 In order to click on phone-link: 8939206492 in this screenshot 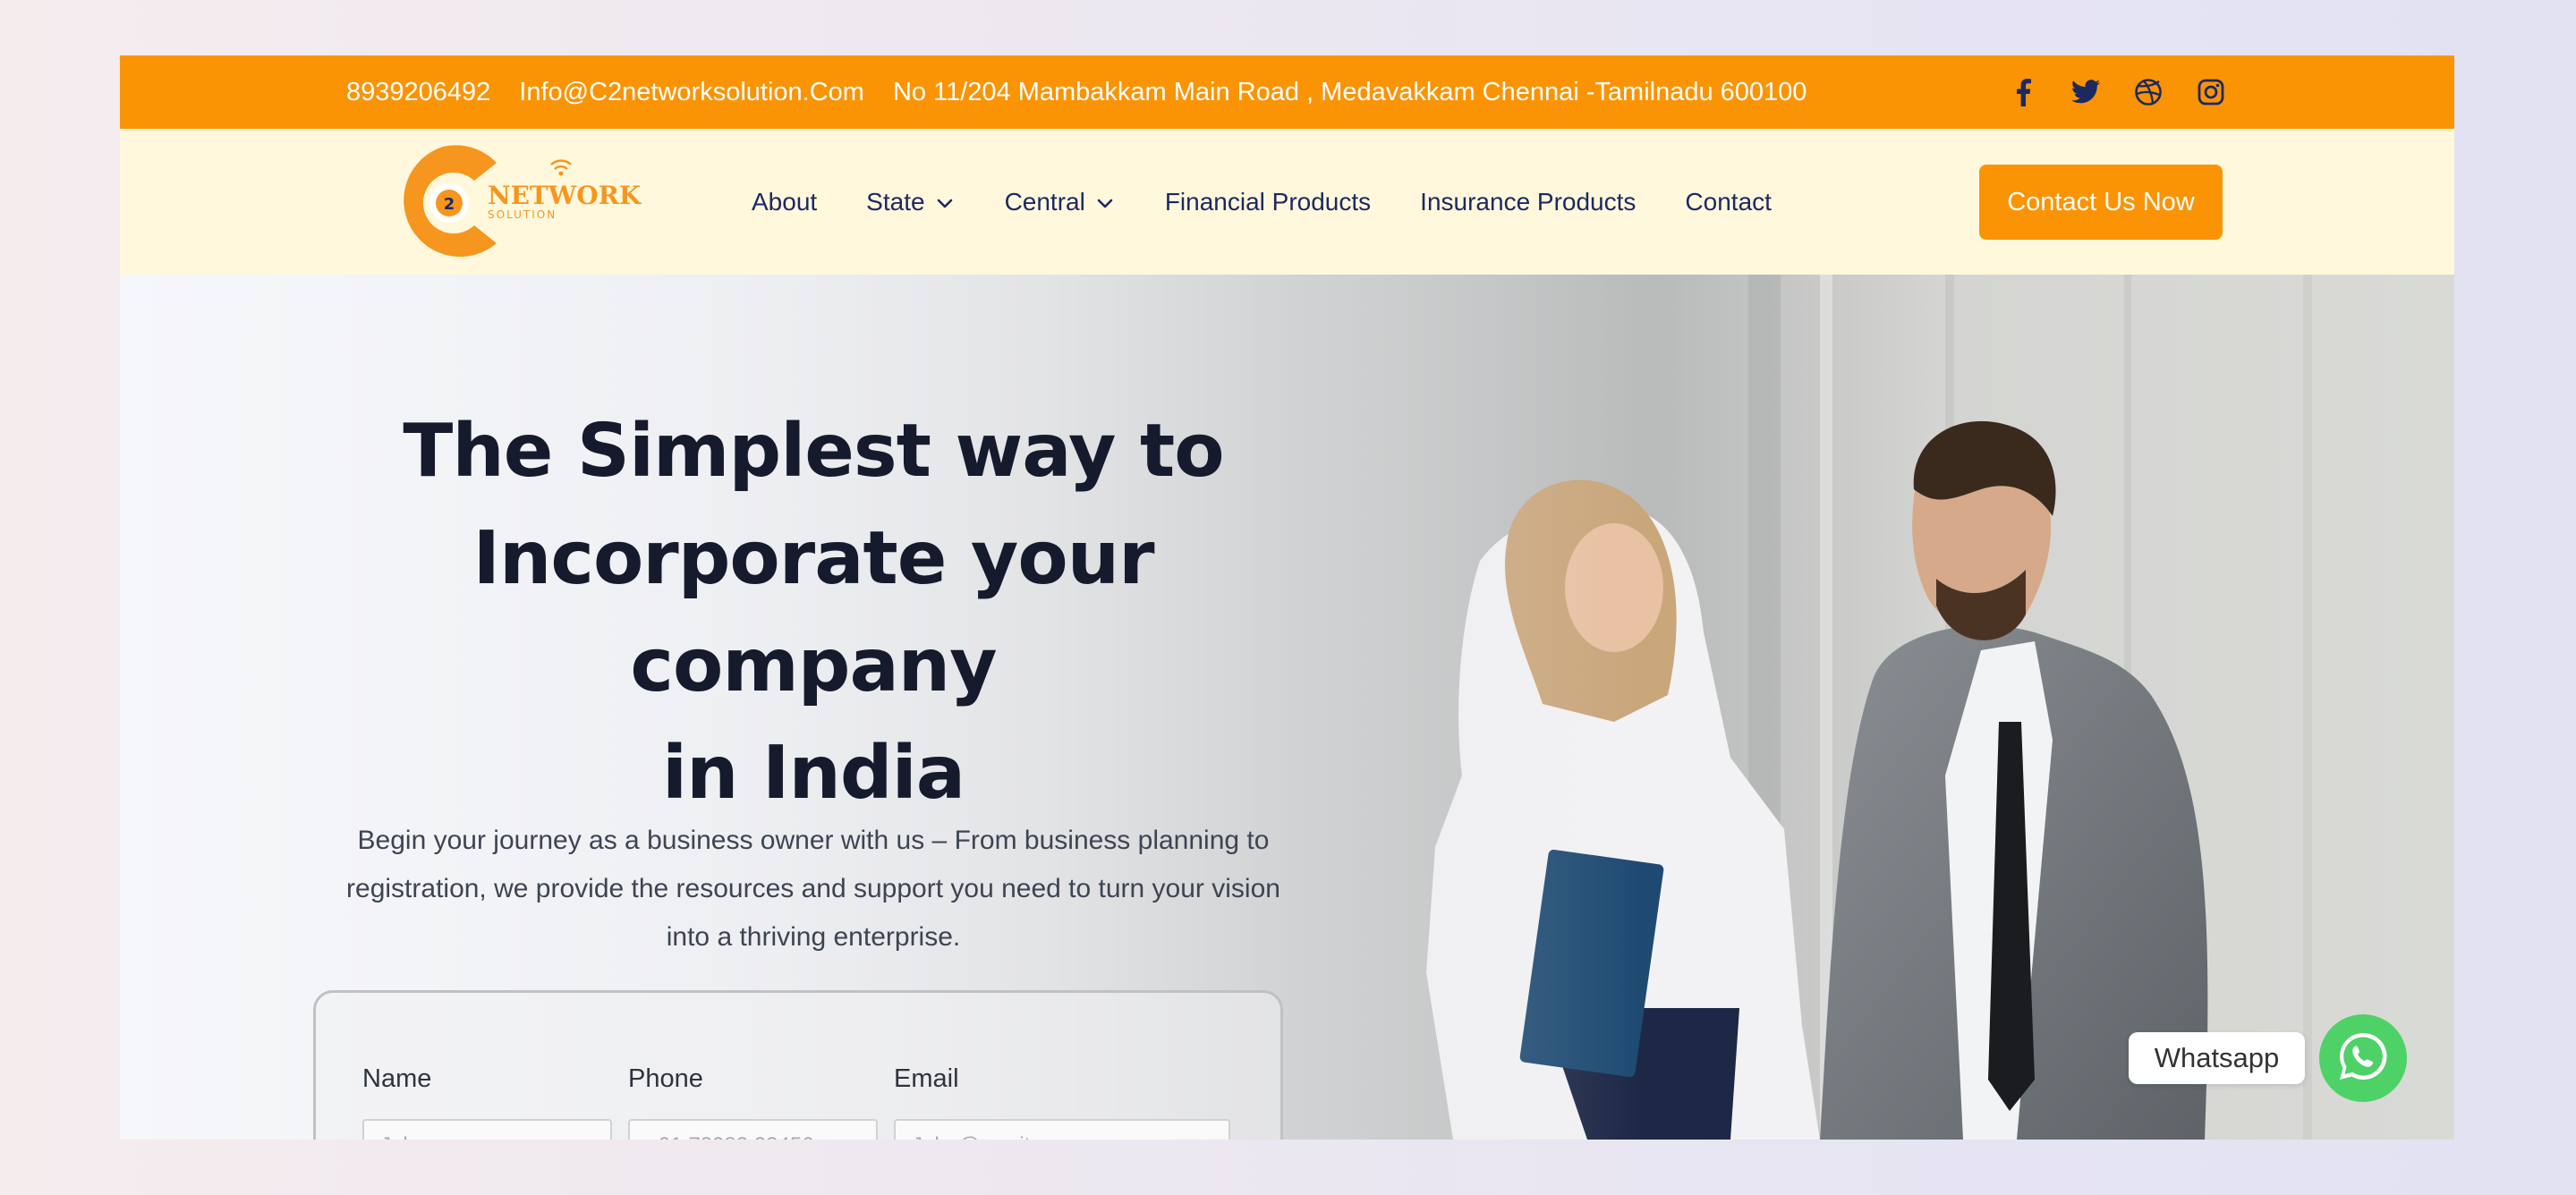, I will do `click(418, 92)`.